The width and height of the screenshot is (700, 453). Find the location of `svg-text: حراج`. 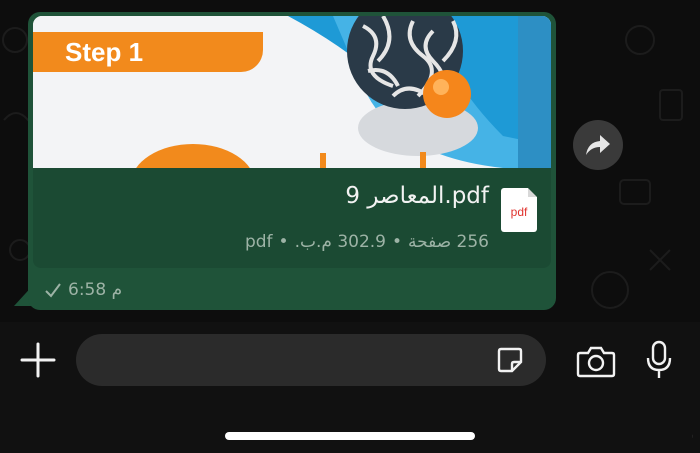

svg-text: حراج is located at coordinates (692, 436).